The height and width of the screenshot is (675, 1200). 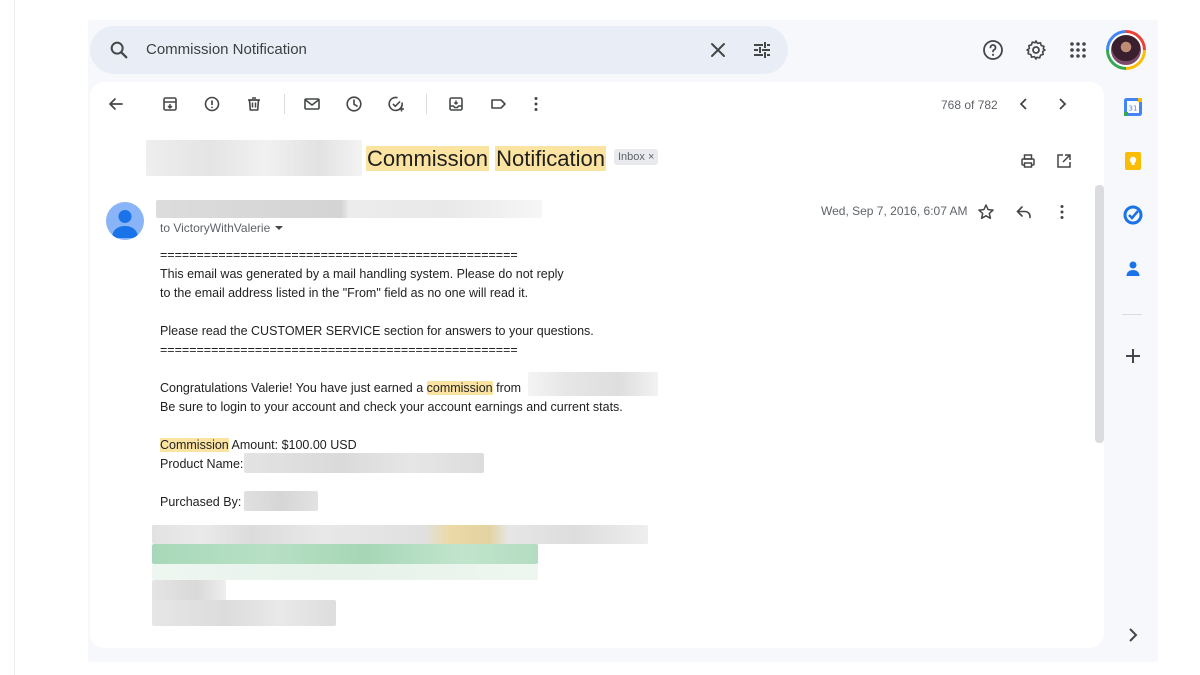 I want to click on sender-avatar, so click(x=125, y=221).